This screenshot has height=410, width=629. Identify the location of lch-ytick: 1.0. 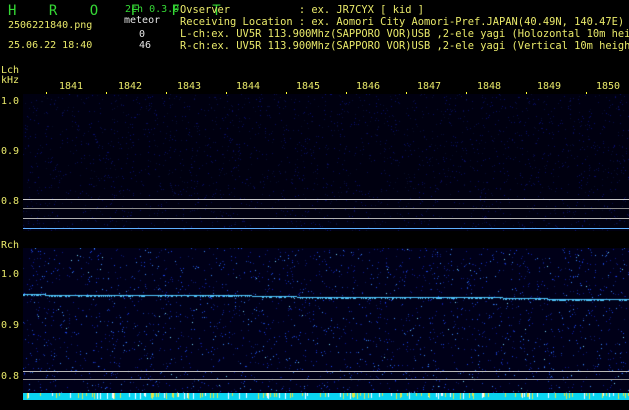
(10, 101).